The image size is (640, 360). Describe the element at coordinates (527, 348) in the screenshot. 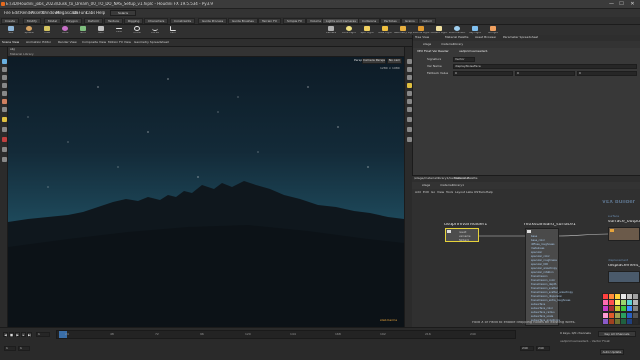

I see `end-frame-field: 240` at that location.